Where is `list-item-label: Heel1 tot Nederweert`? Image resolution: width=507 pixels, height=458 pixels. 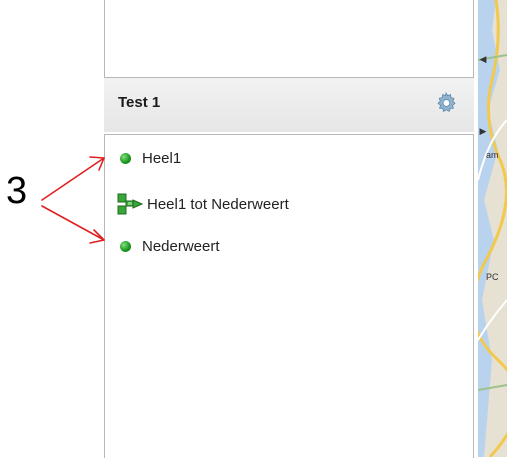 list-item-label: Heel1 tot Nederweert is located at coordinates (218, 204).